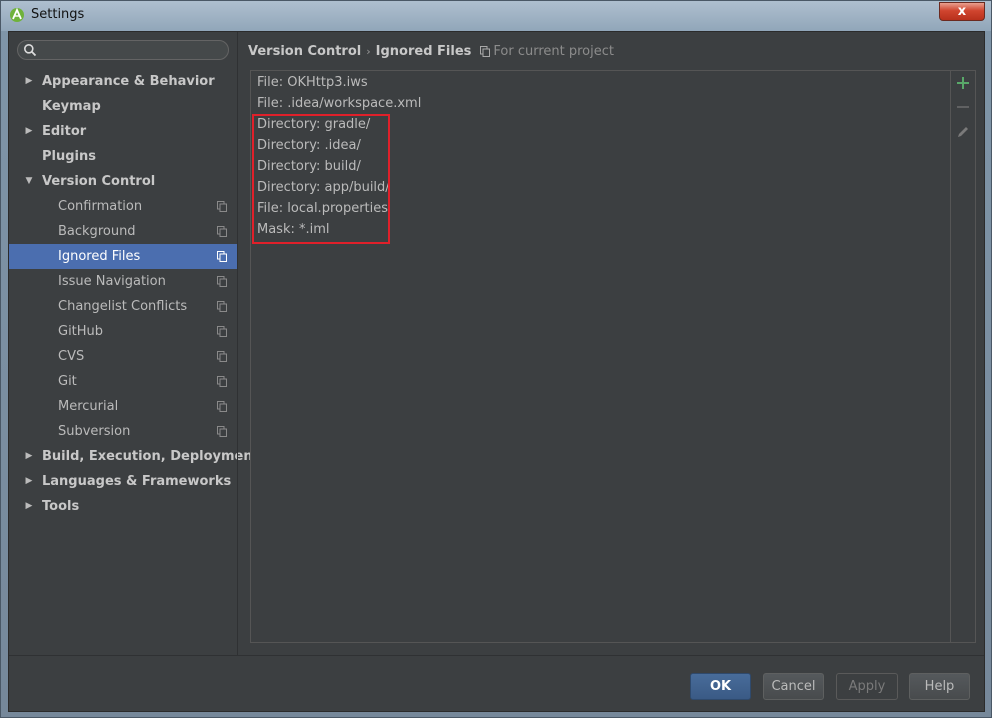 The width and height of the screenshot is (992, 718). What do you see at coordinates (17, 14) in the screenshot?
I see `android-studio-icon` at bounding box center [17, 14].